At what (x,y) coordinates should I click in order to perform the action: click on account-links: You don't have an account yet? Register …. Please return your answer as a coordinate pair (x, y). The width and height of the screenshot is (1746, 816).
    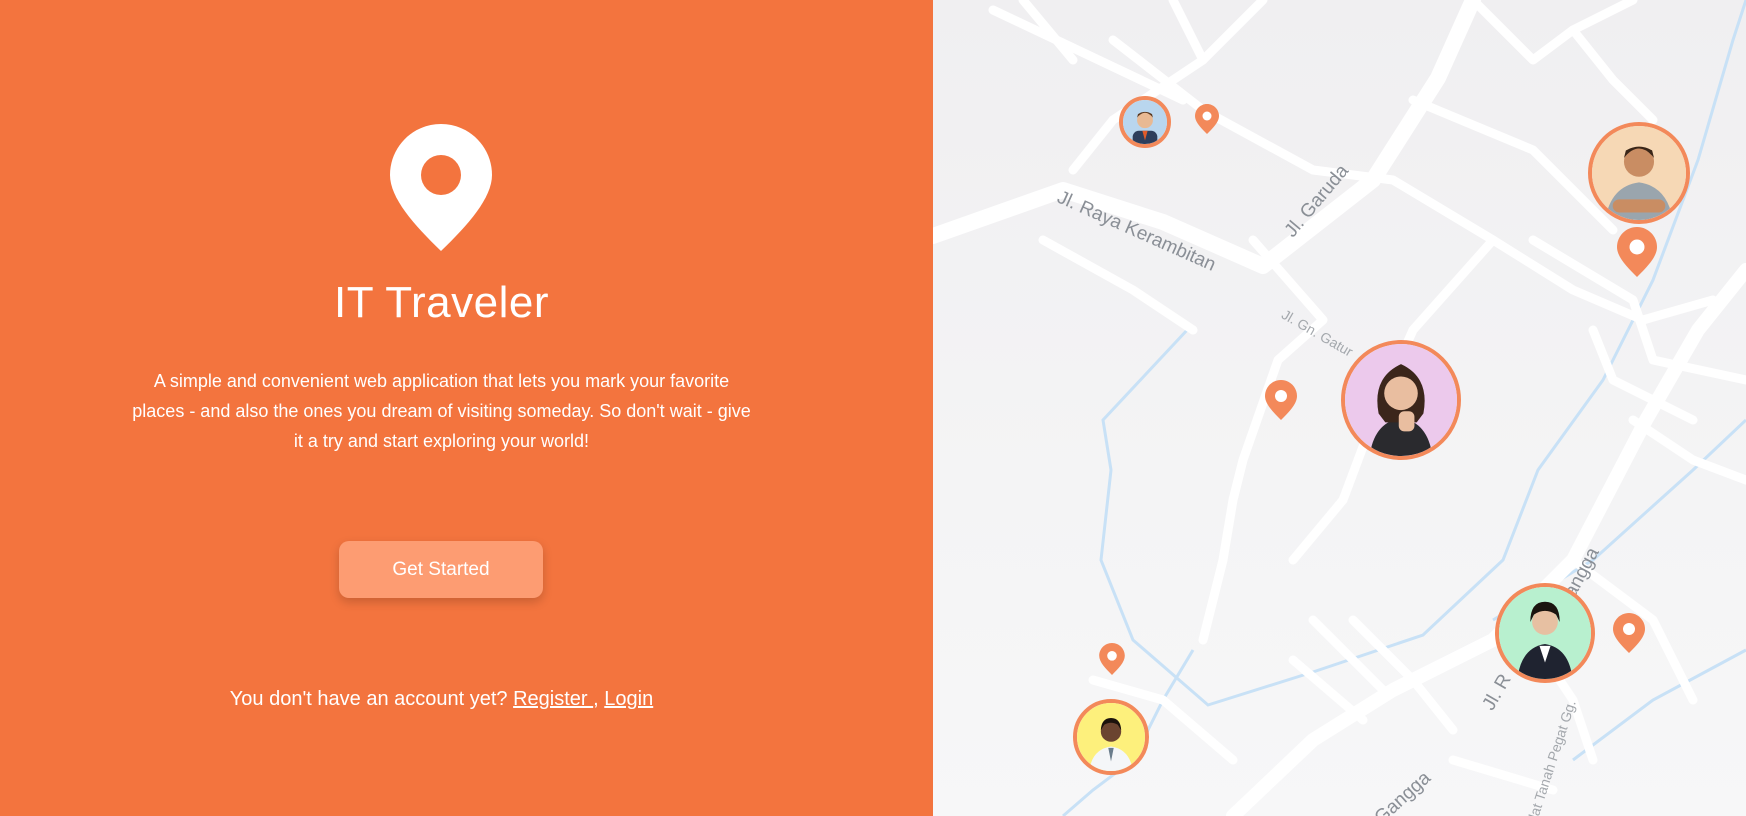
    Looking at the image, I should click on (441, 699).